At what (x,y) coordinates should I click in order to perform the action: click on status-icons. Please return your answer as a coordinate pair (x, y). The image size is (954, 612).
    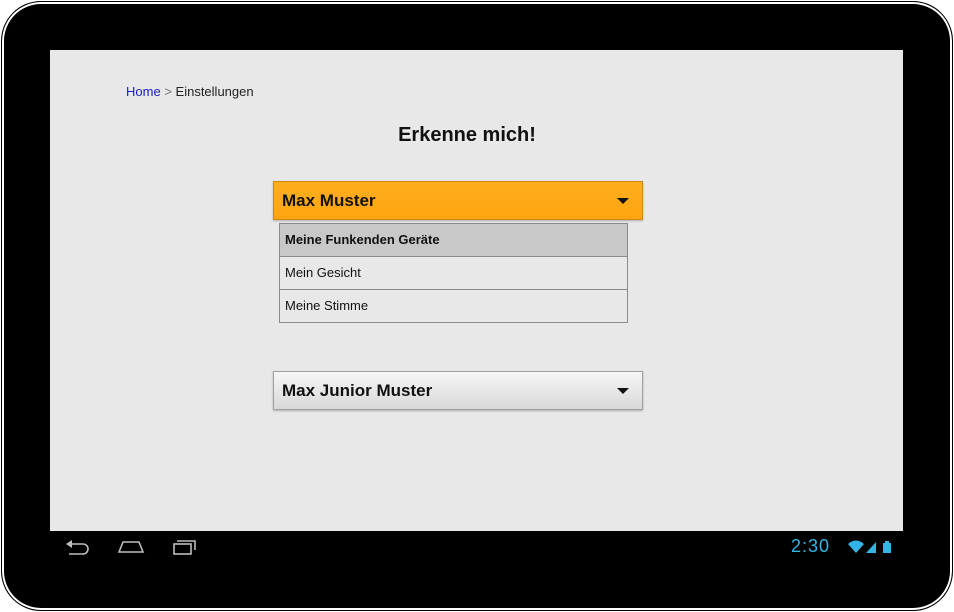
    Looking at the image, I should click on (871, 549).